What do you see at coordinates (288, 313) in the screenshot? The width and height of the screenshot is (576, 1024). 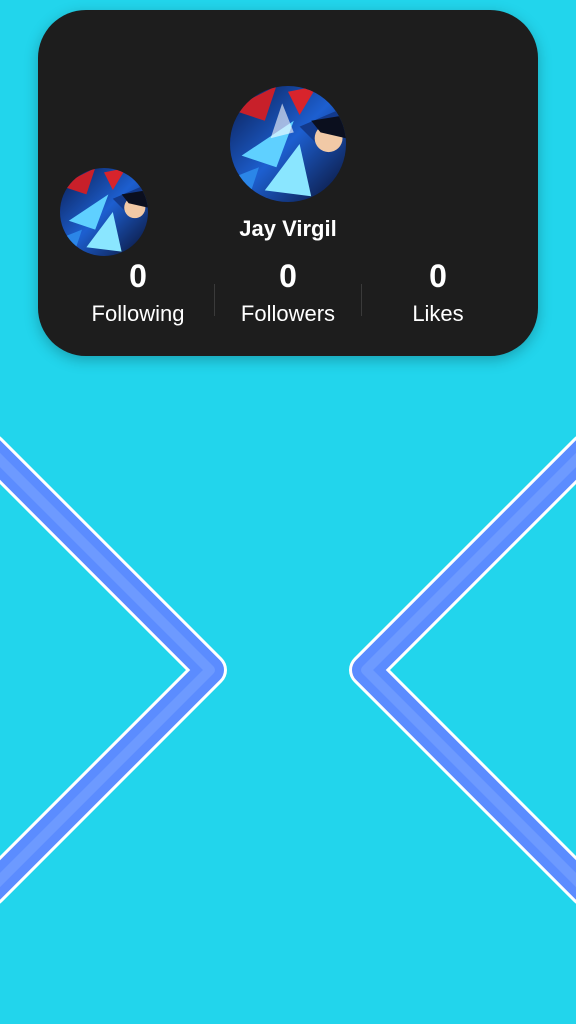 I see `stat-followers-label: Followers` at bounding box center [288, 313].